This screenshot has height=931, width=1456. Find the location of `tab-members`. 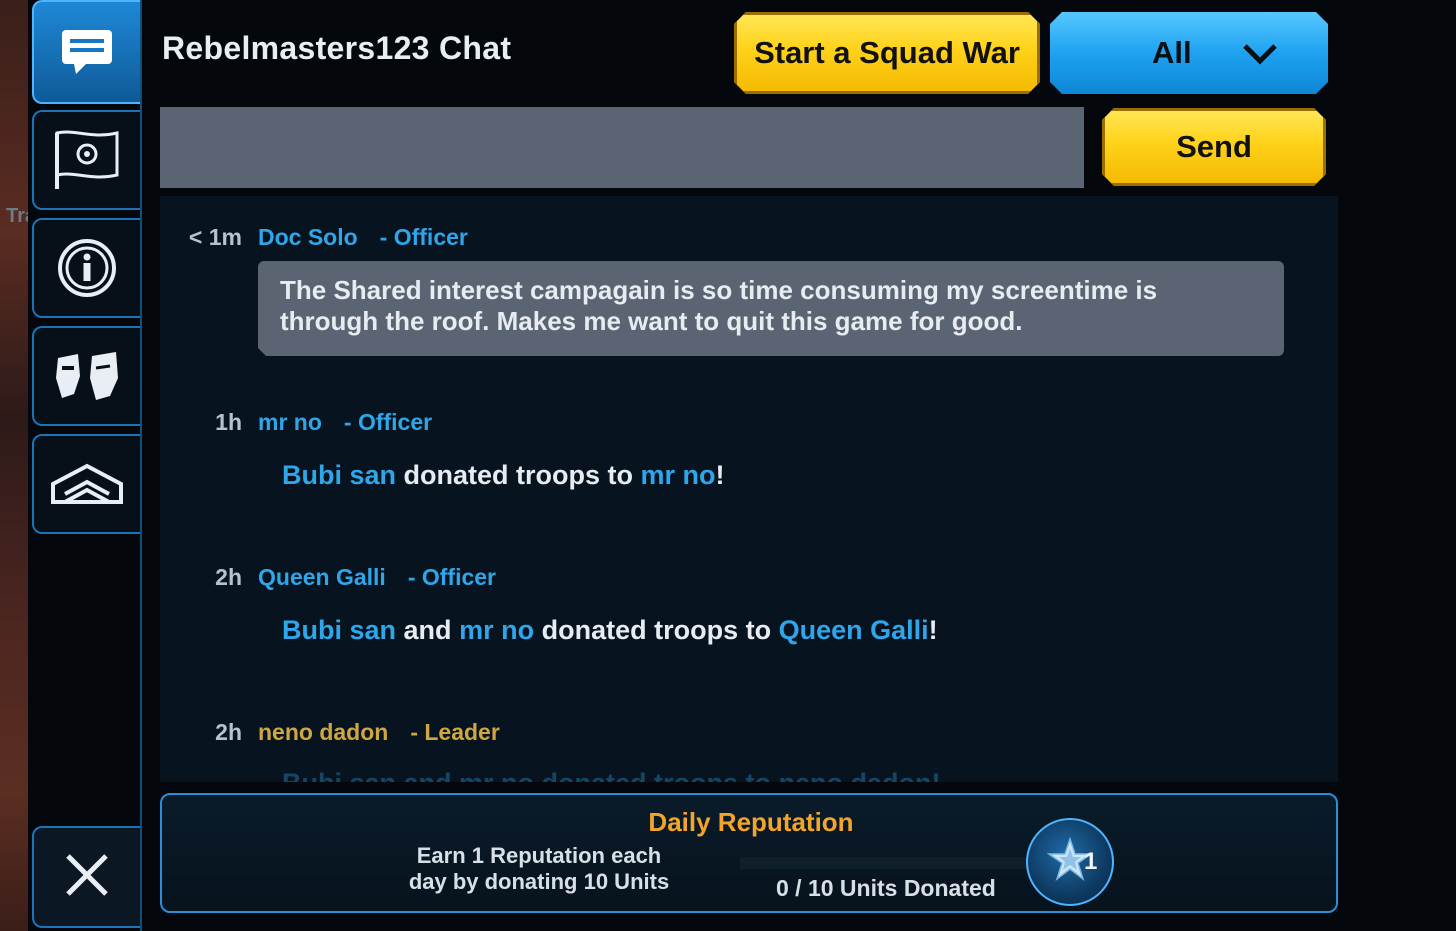

tab-members is located at coordinates (86, 376).